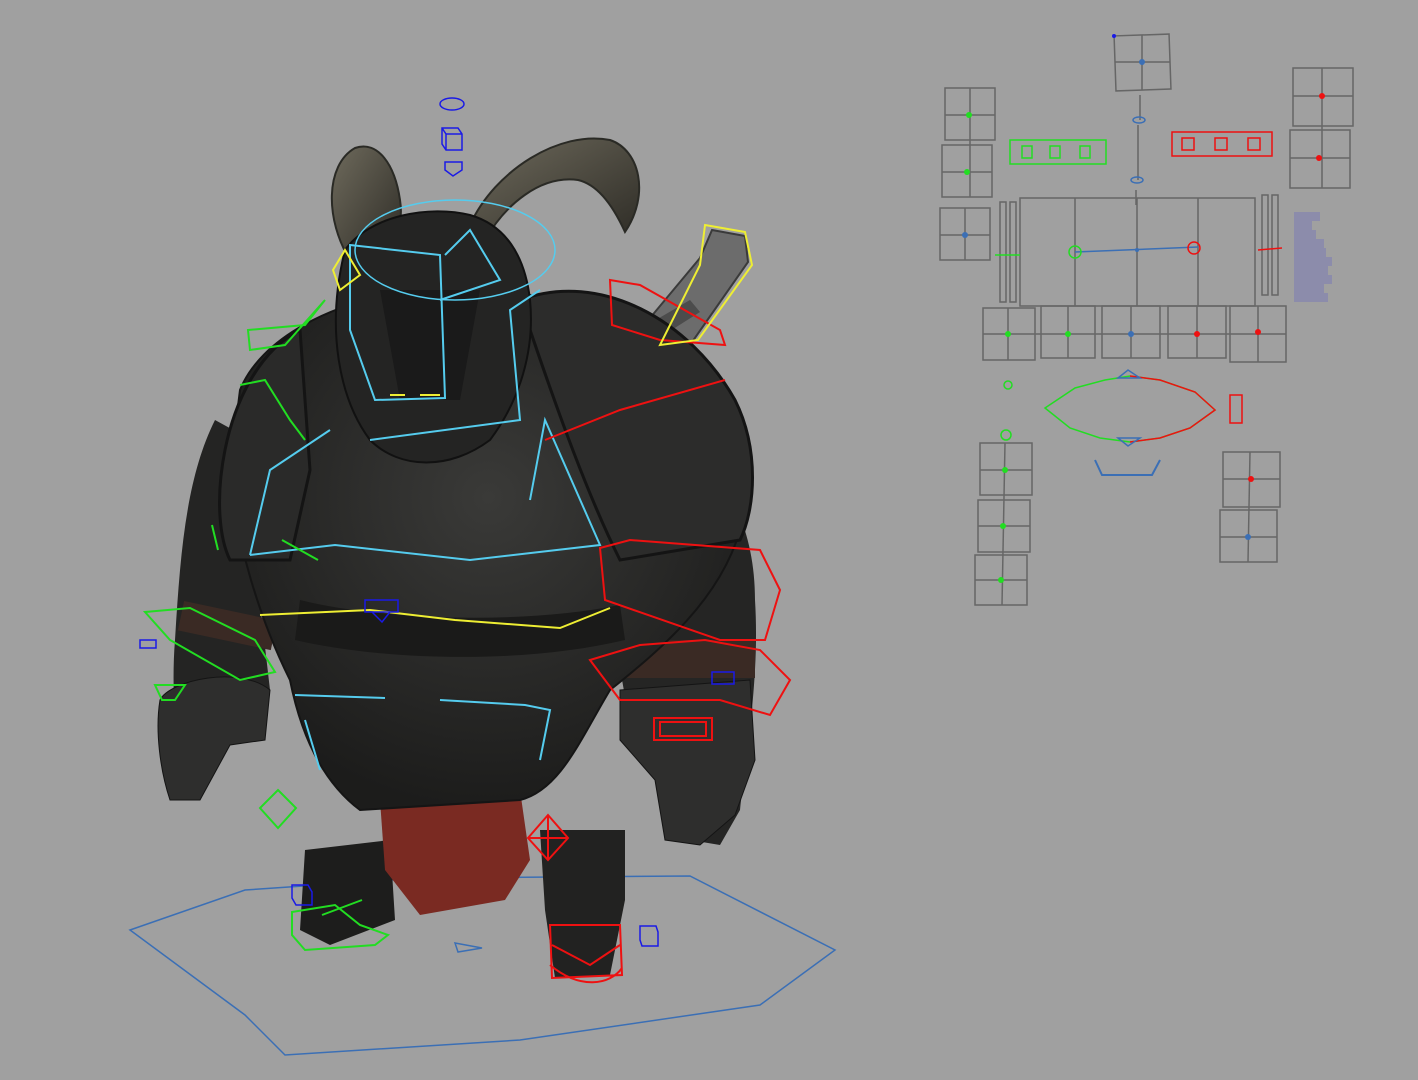 The image size is (1418, 1080). I want to click on cloth-mesh, so click(455, 852).